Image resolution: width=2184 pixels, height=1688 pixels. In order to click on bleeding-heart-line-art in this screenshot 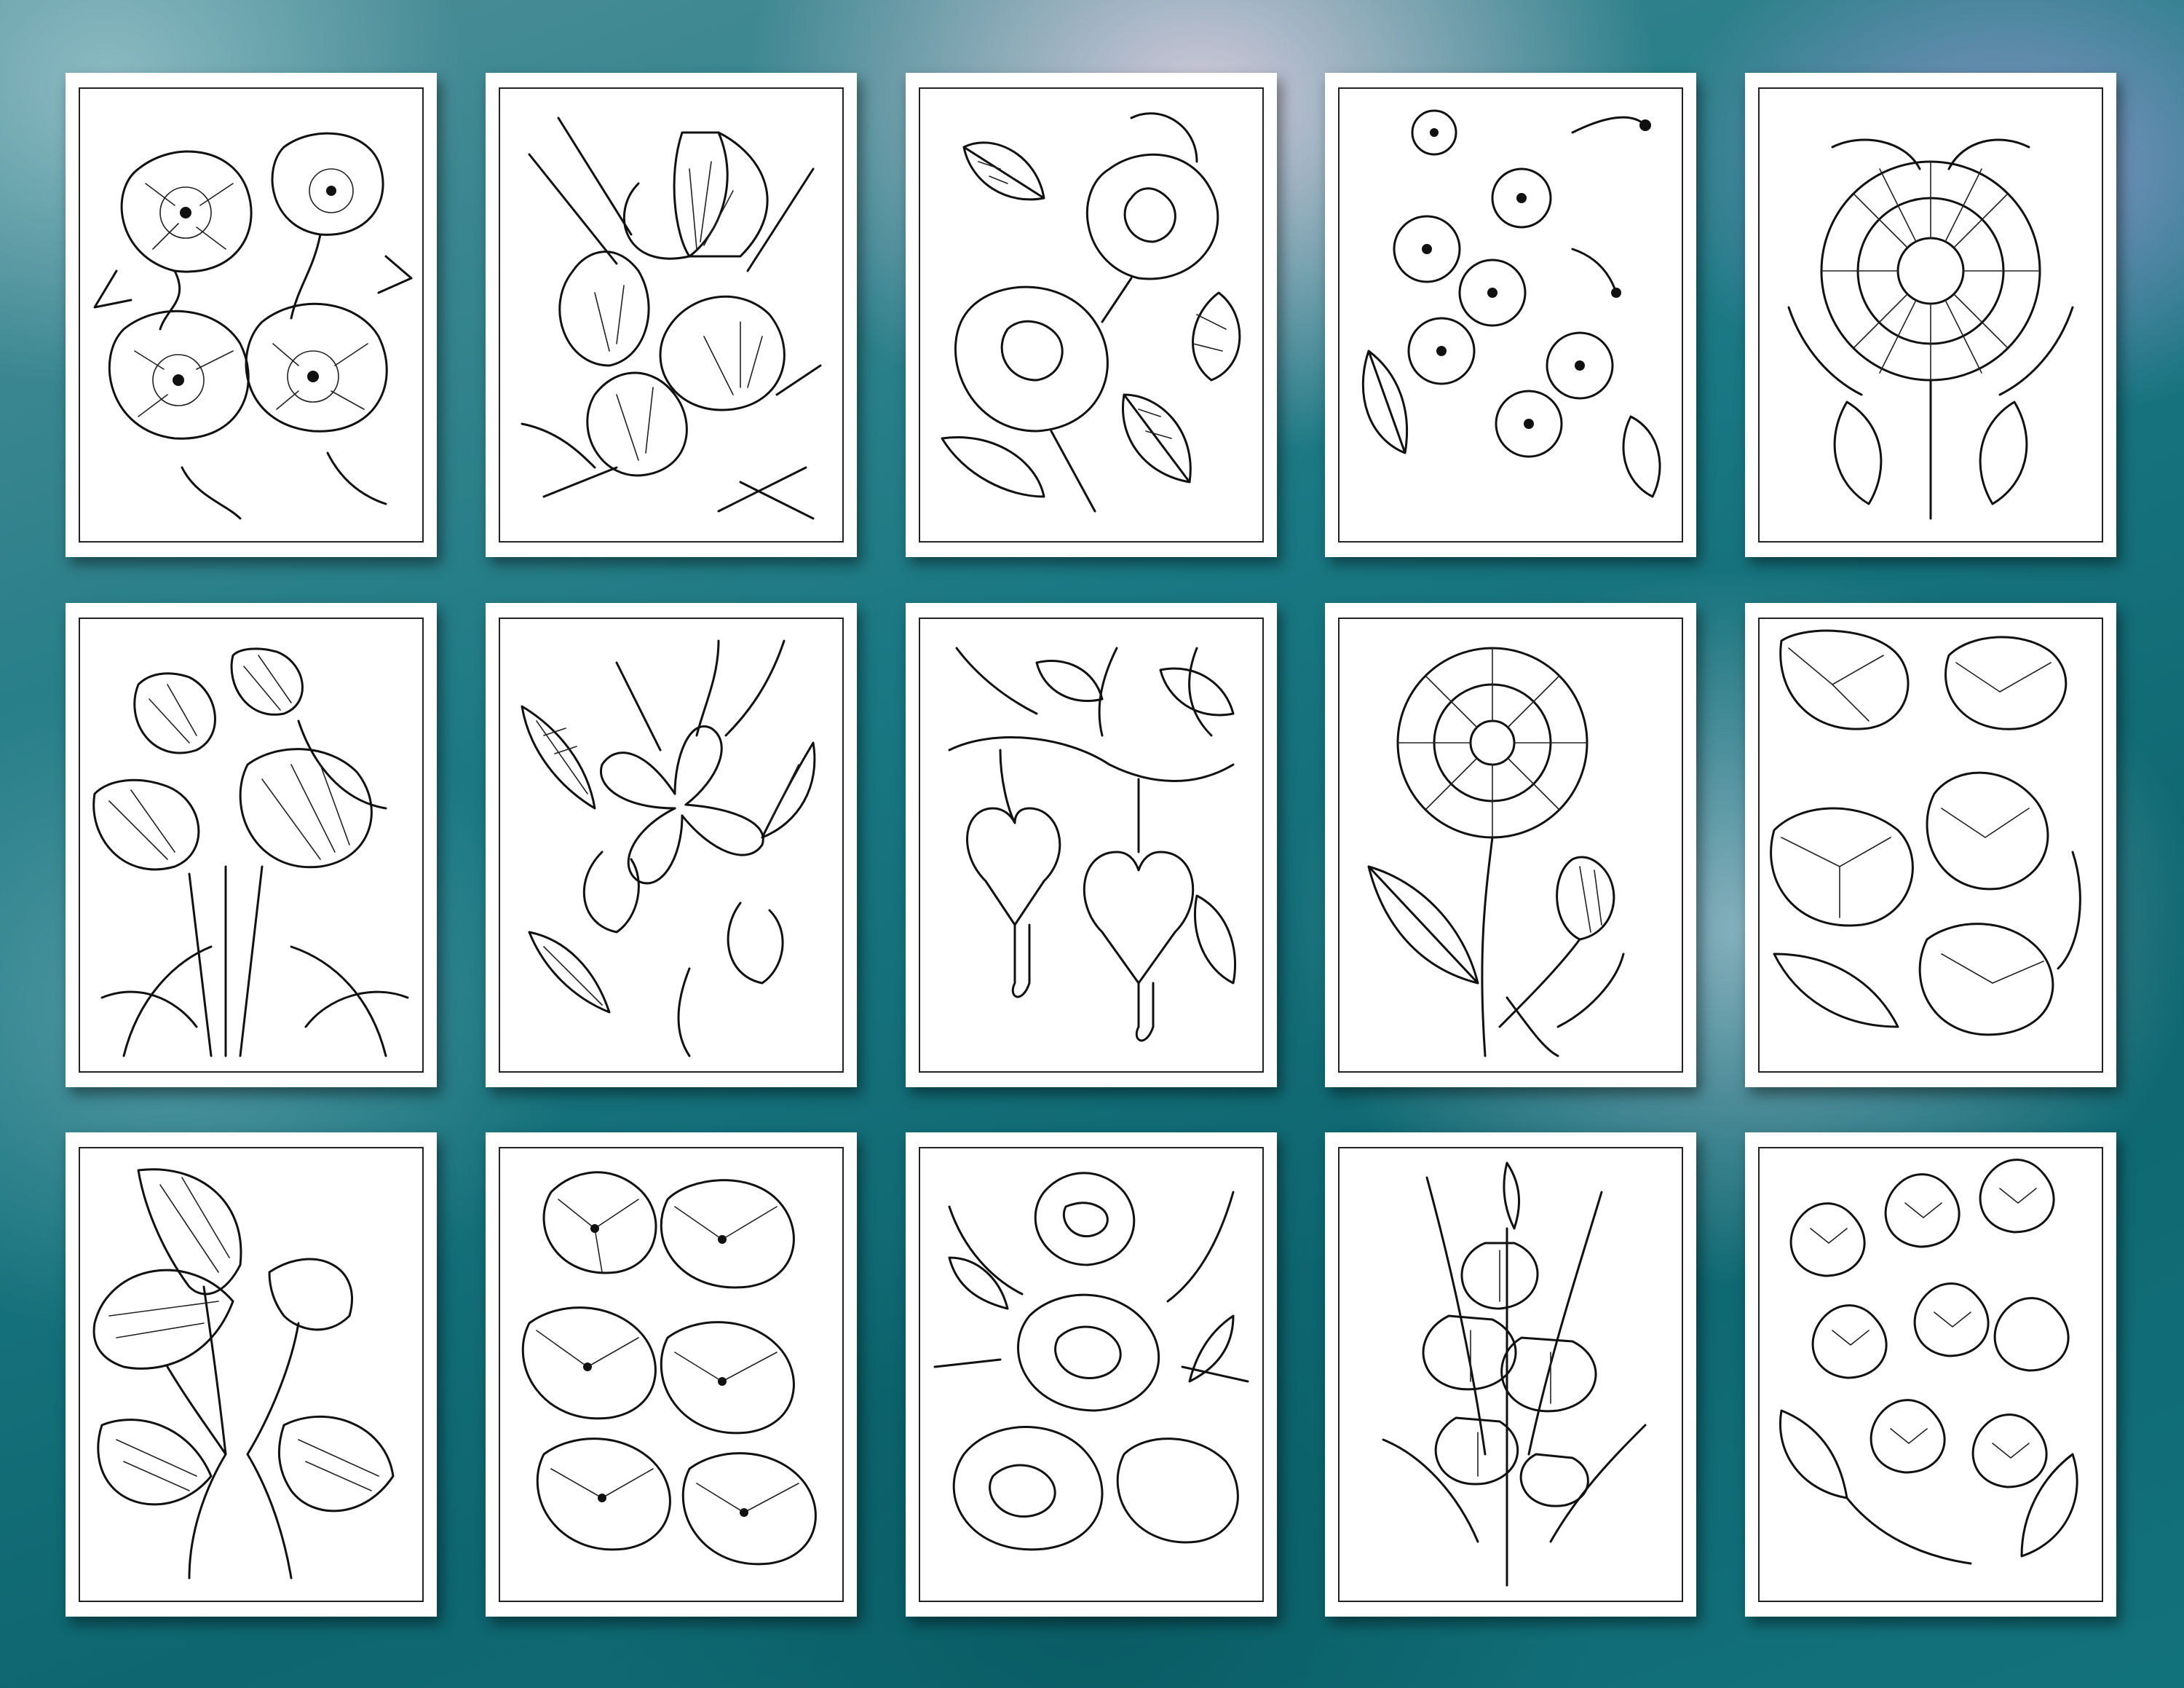, I will do `click(1092, 844)`.